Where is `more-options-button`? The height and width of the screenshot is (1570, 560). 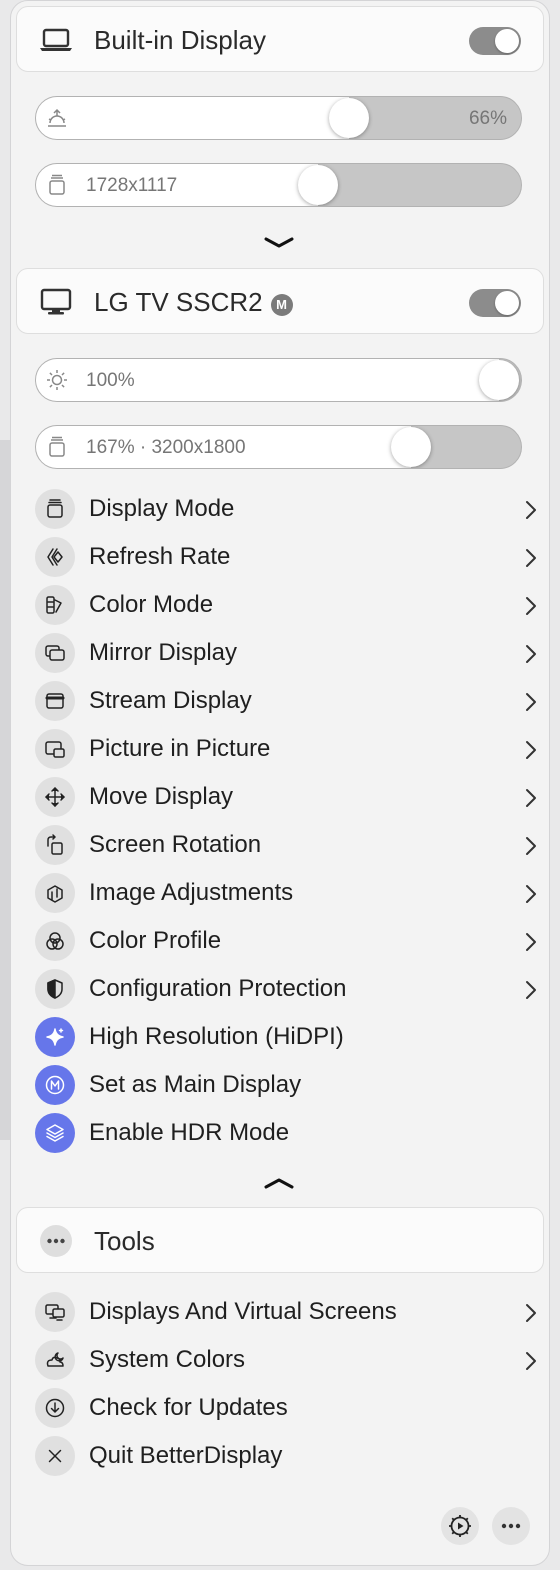
more-options-button is located at coordinates (511, 1526).